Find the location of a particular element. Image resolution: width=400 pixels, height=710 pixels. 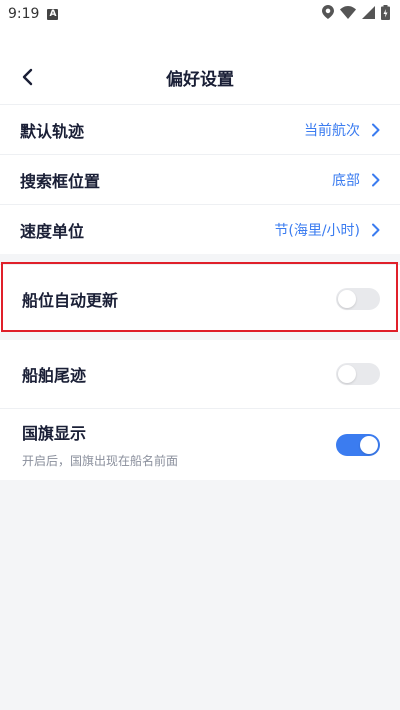

chevron-left-icon is located at coordinates (27, 77).